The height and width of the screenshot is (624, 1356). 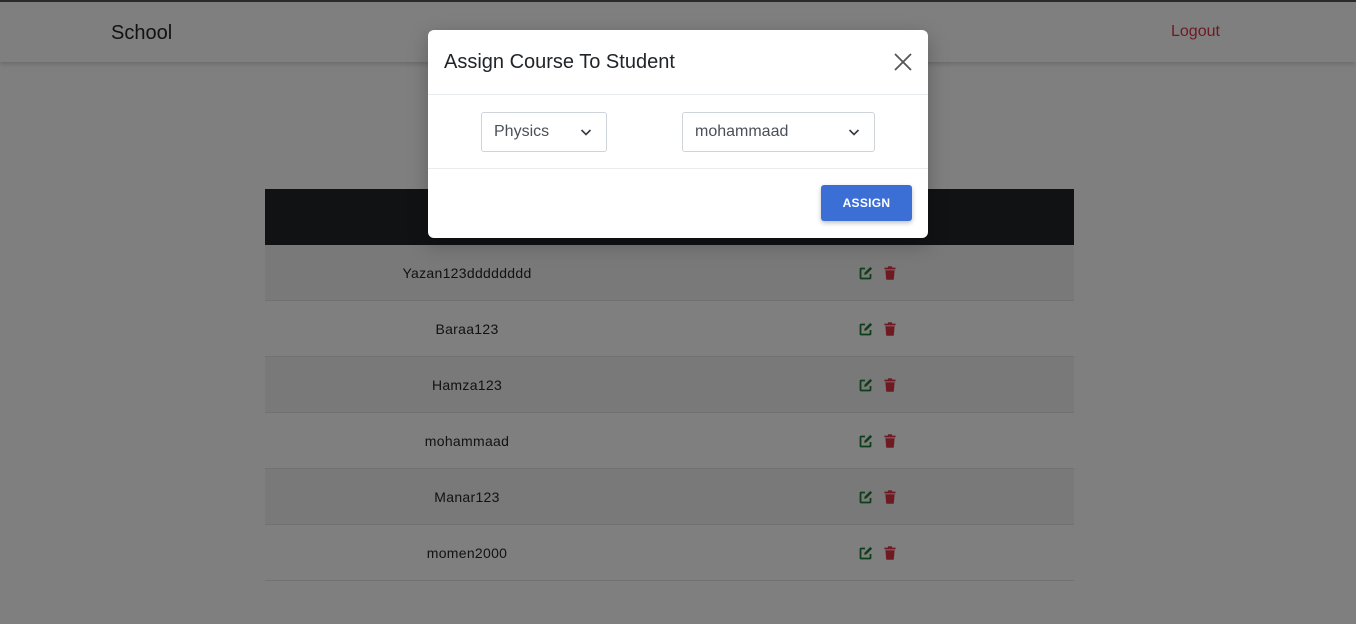 I want to click on close-icon, so click(x=903, y=62).